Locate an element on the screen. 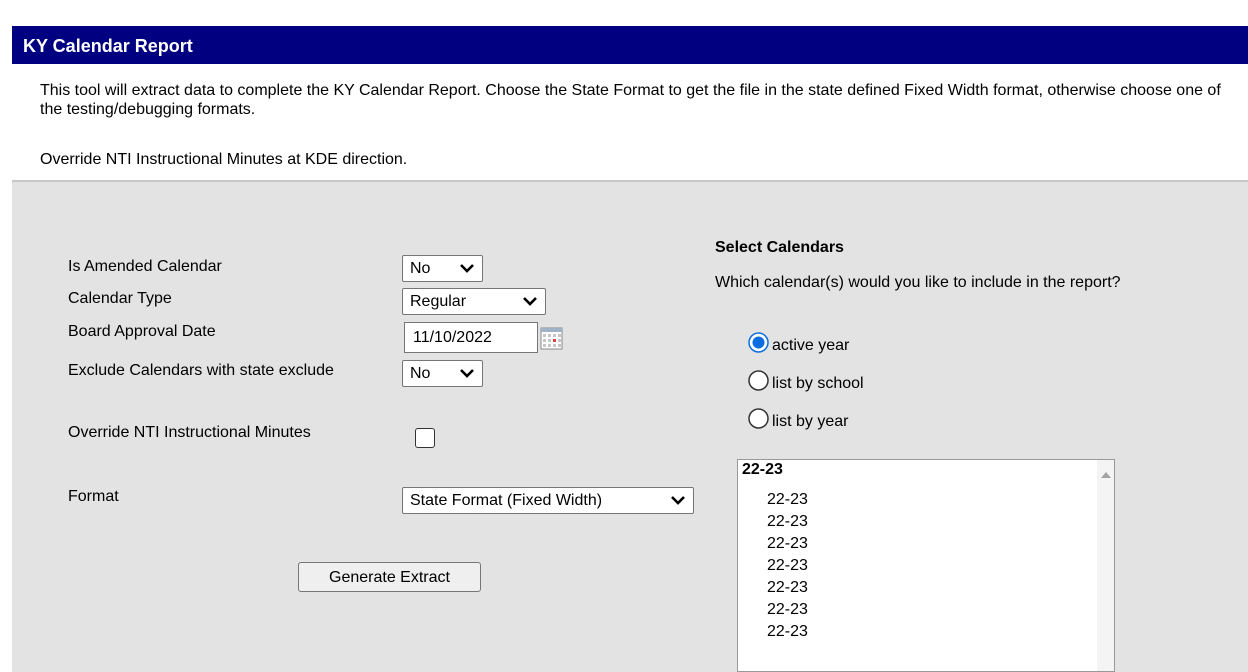 Image resolution: width=1248 pixels, height=672 pixels. calendar-icon is located at coordinates (551, 338).